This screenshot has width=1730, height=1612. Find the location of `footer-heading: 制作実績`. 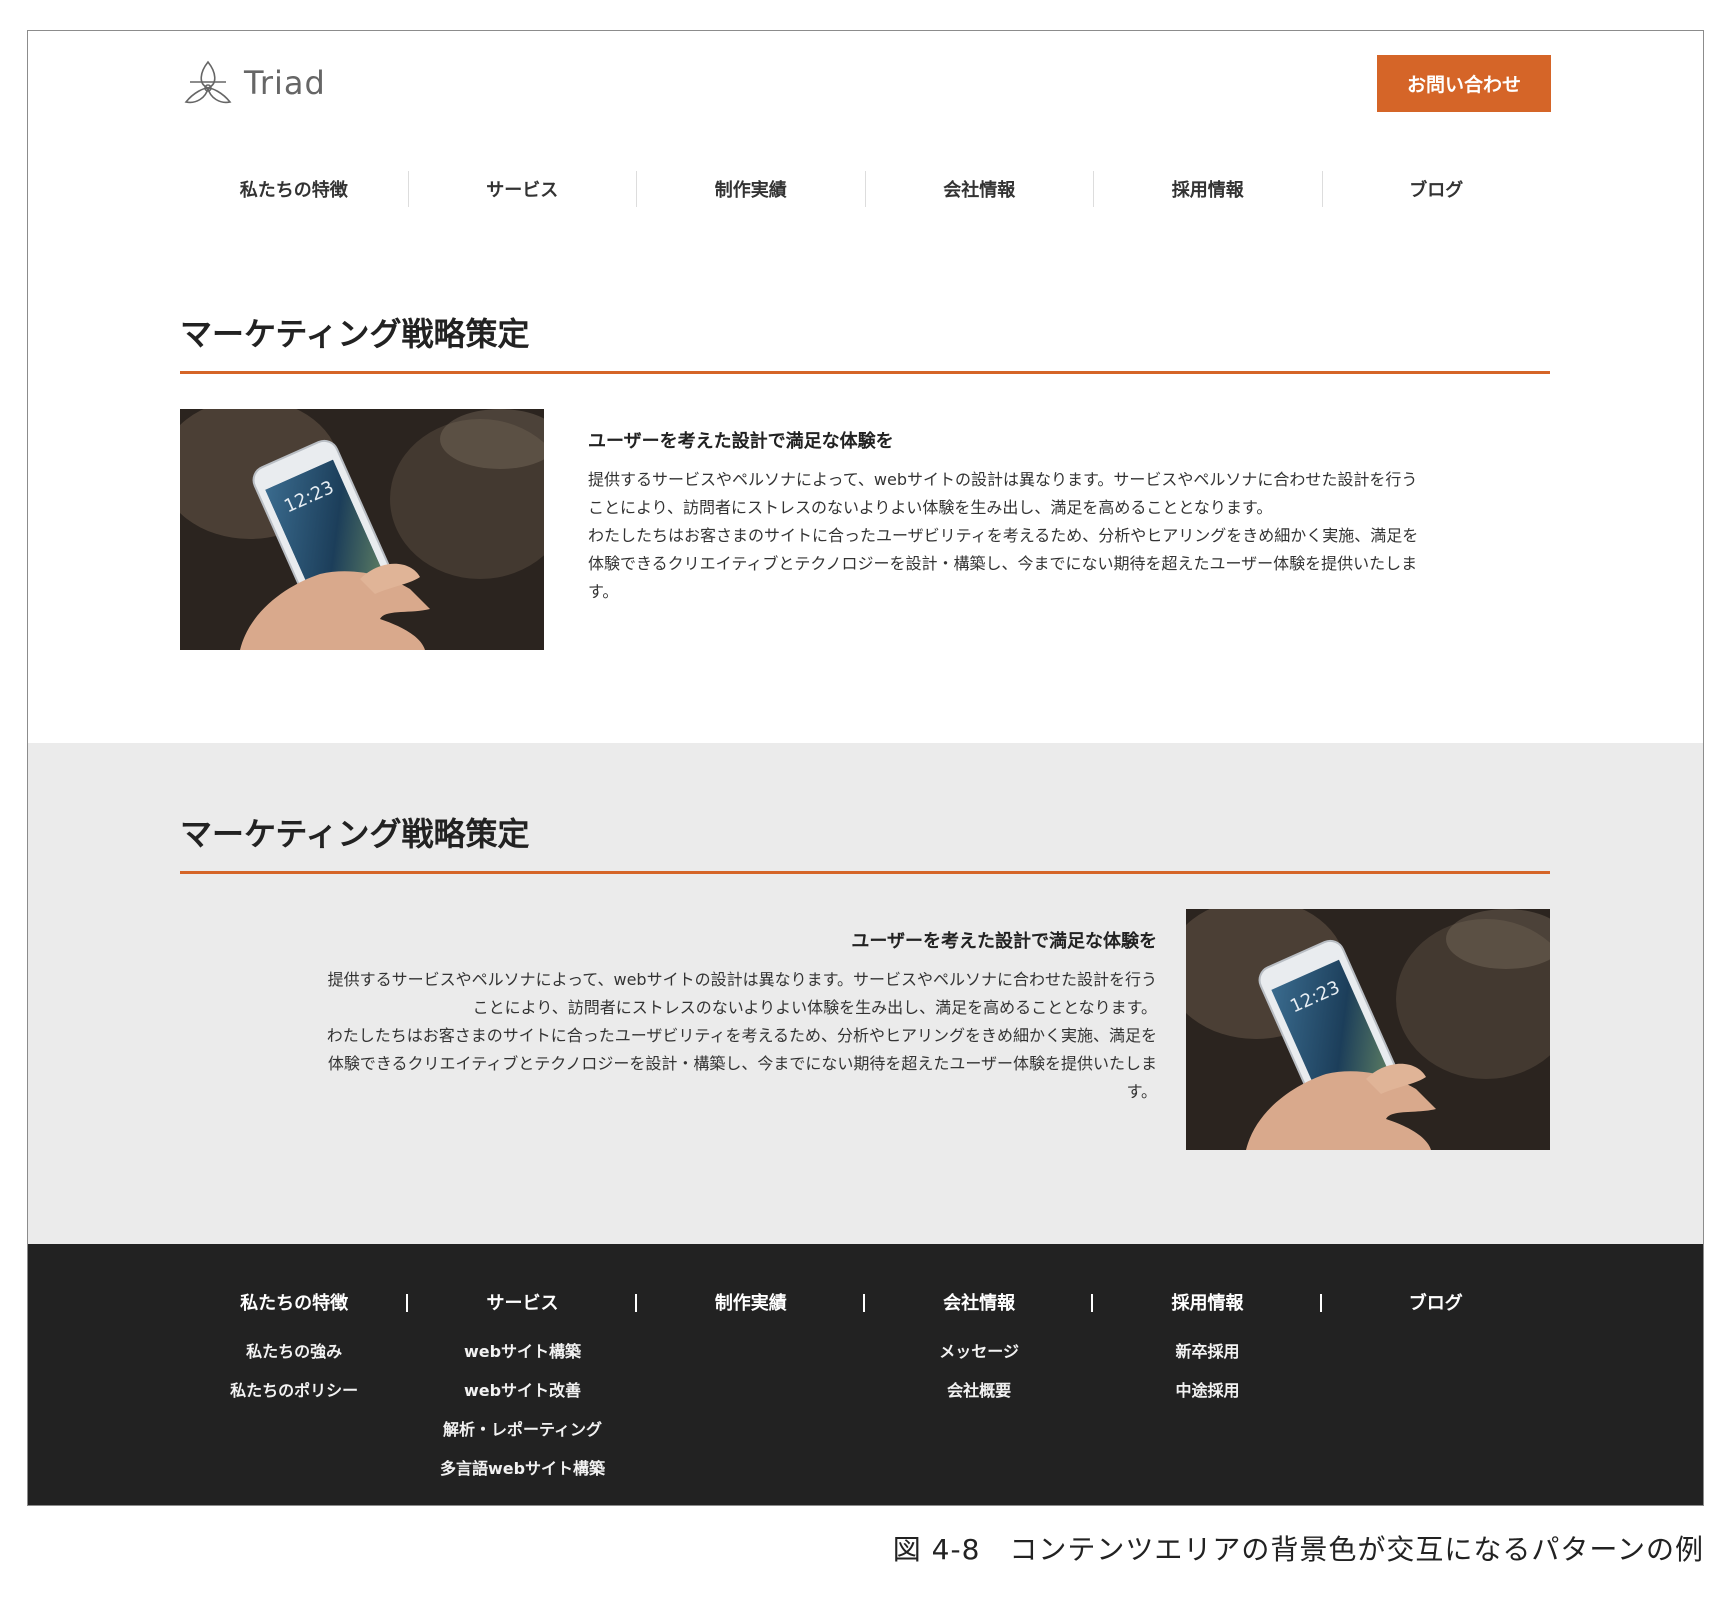

footer-heading: 制作実績 is located at coordinates (751, 1304).